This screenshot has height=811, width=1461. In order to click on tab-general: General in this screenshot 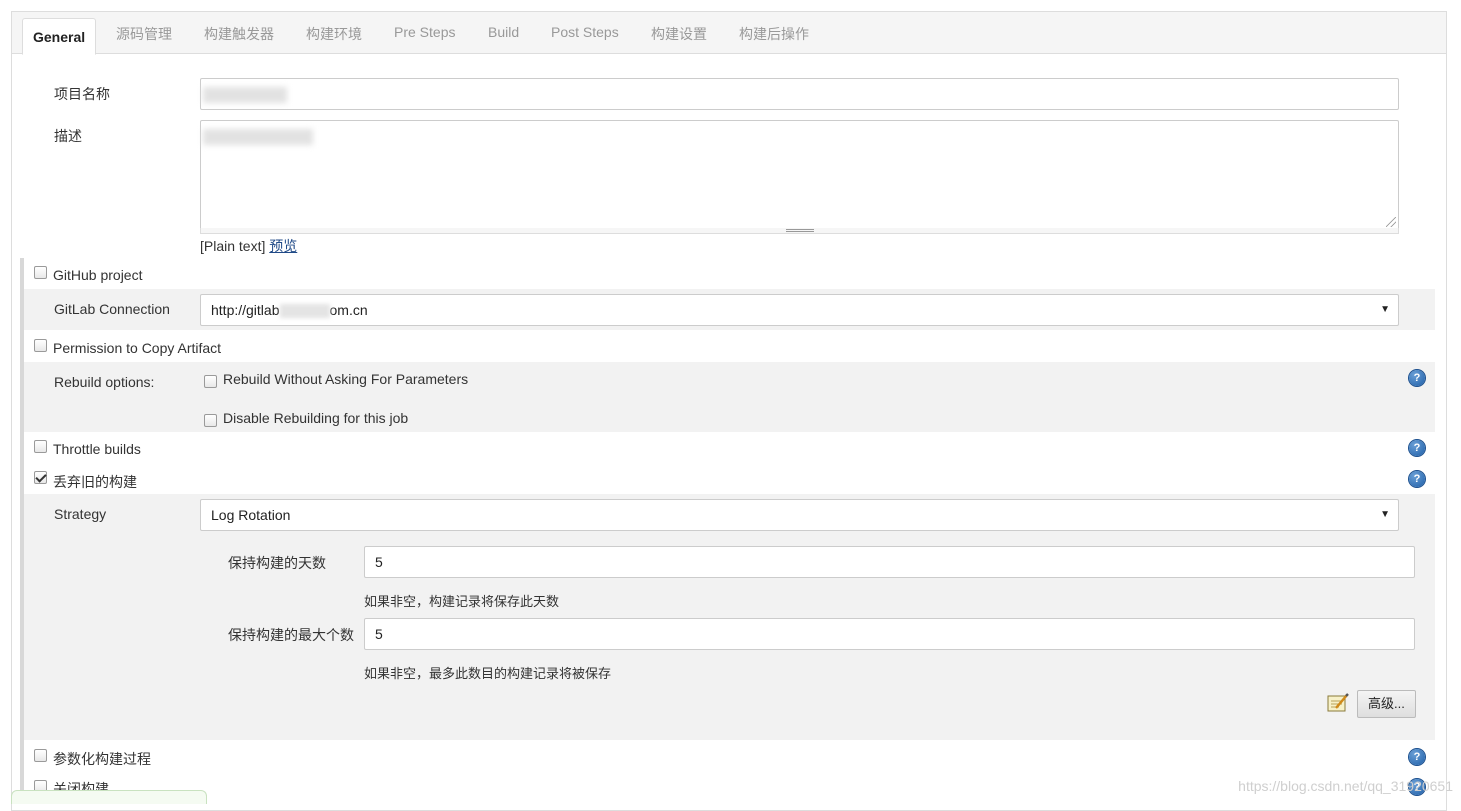, I will do `click(59, 36)`.